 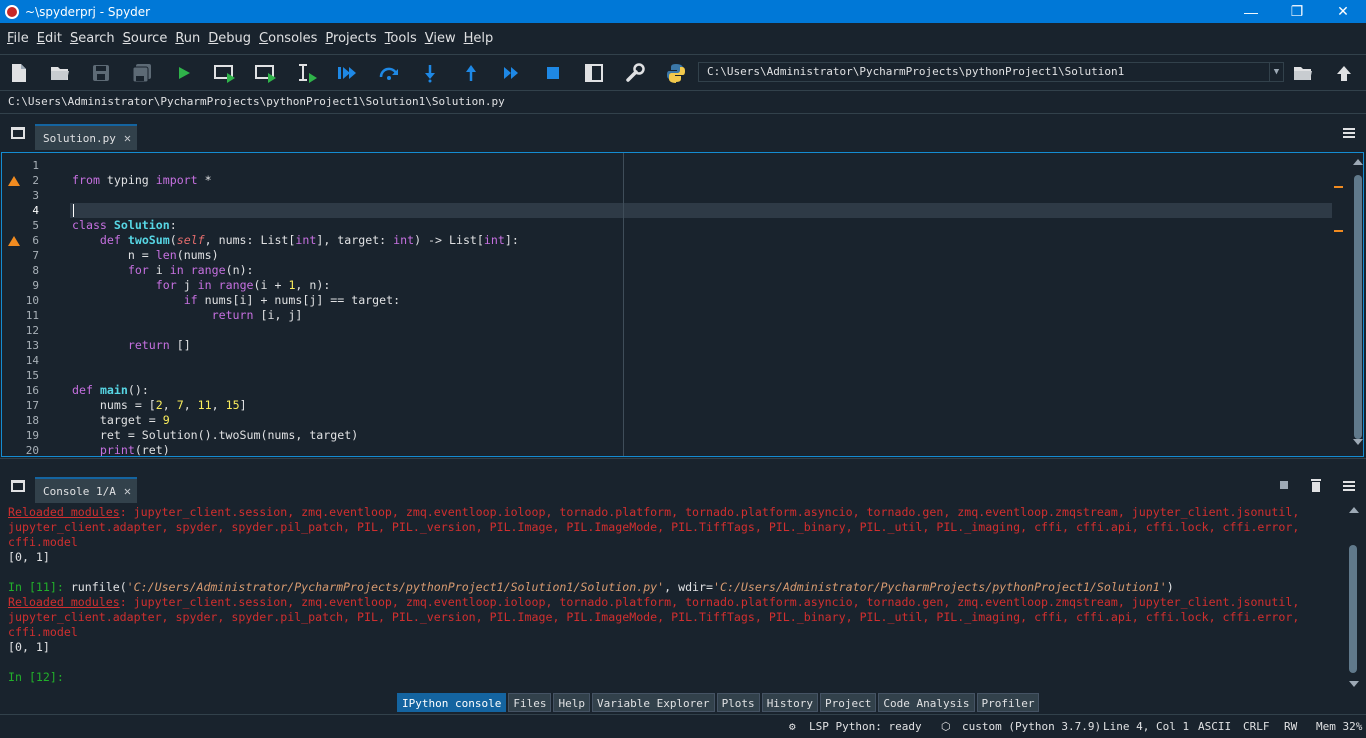 What do you see at coordinates (19, 73) in the screenshot?
I see `new-file-icon` at bounding box center [19, 73].